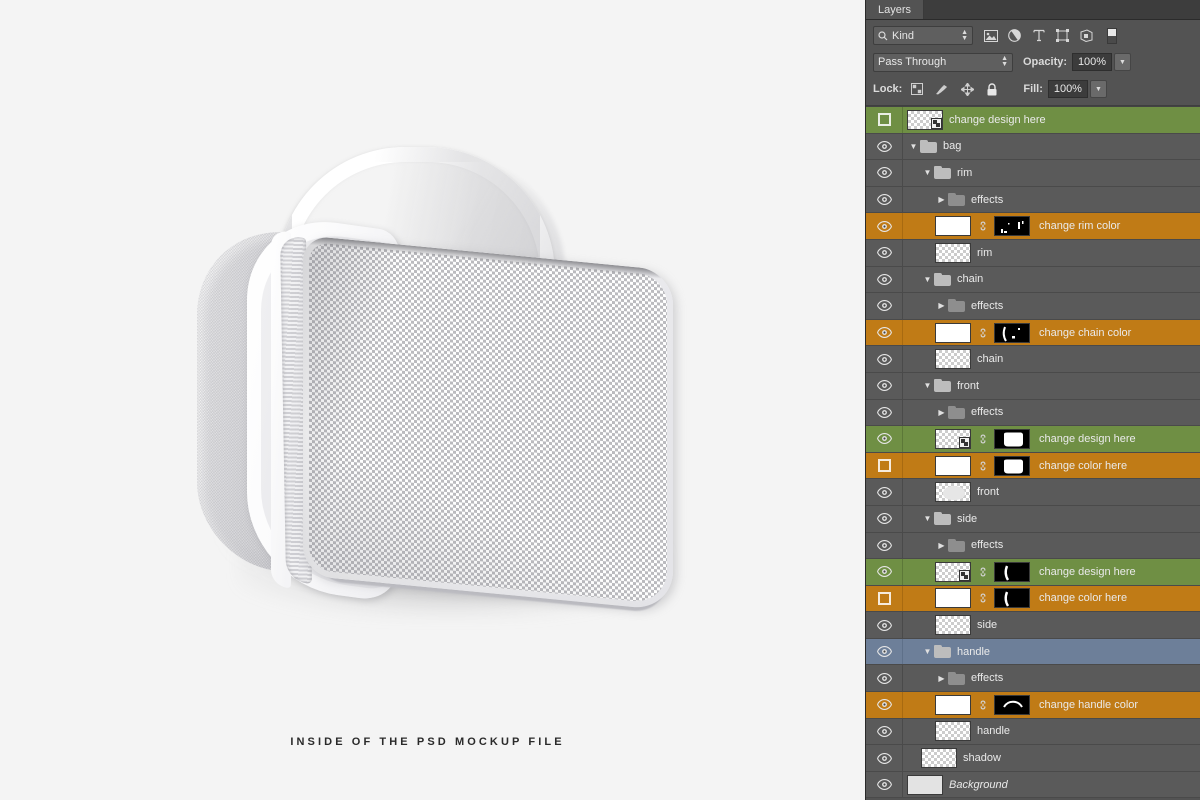 This screenshot has height=800, width=1200. I want to click on layer-row: Background, so click(1033, 785).